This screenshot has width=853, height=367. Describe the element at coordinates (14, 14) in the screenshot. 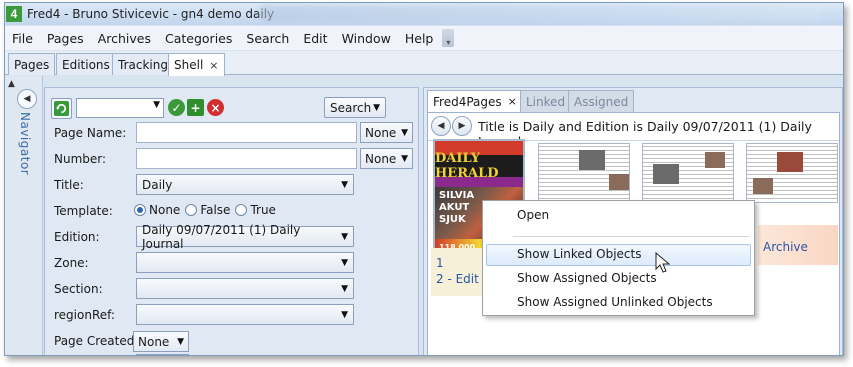

I see `app-icon: 4` at that location.